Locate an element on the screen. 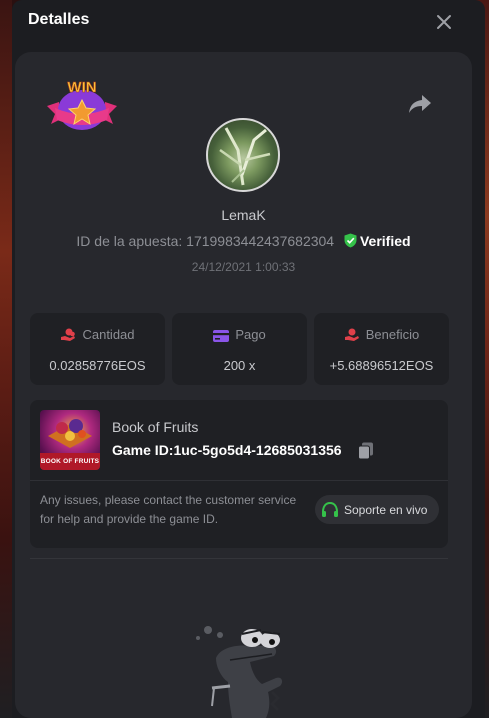 The width and height of the screenshot is (489, 718). game-thumbnail-label: BOOK OF FRUITS is located at coordinates (70, 461).